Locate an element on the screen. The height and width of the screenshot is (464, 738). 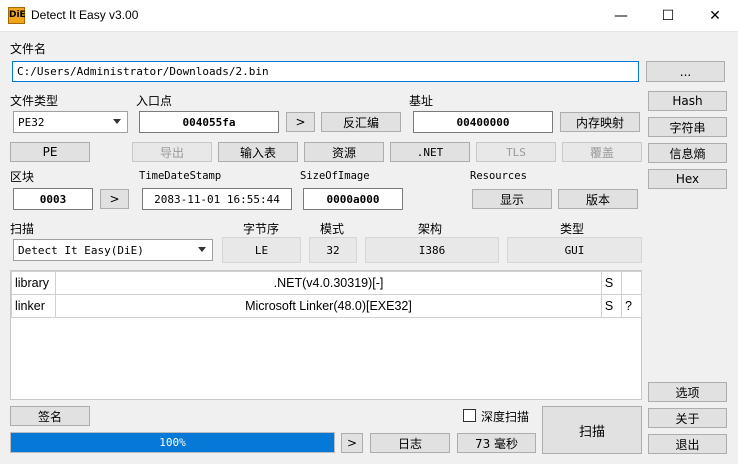
title-bar: DiE Detect It Easy v3.00 — ☐ ✕ is located at coordinates (369, 16).